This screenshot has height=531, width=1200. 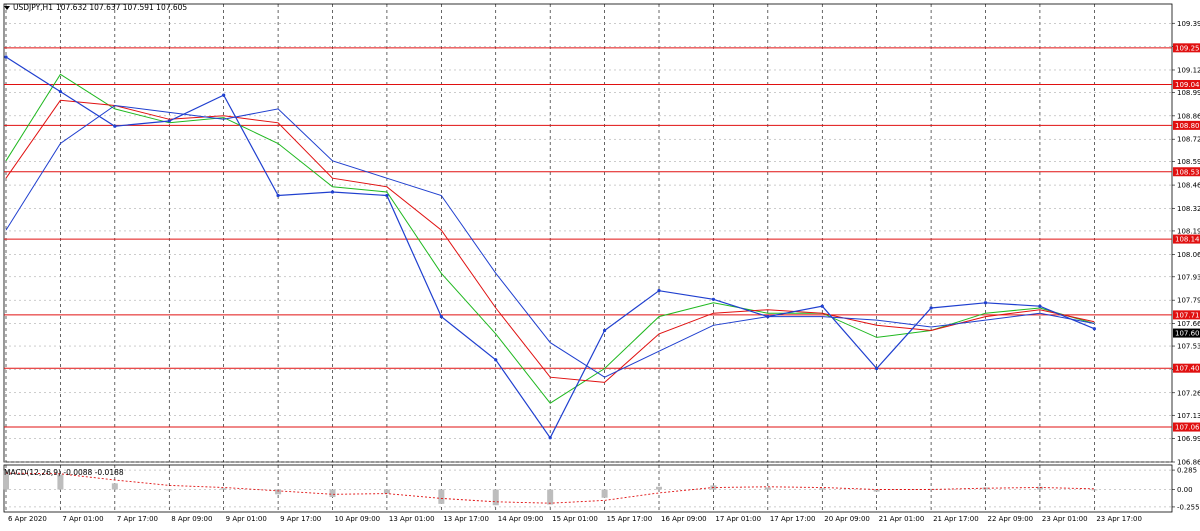 What do you see at coordinates (1188, 439) in the screenshot?
I see `y-tick-label: 106.995` at bounding box center [1188, 439].